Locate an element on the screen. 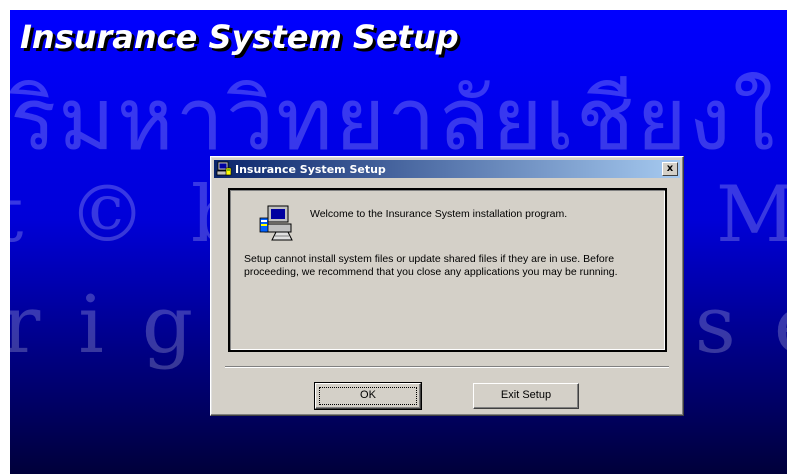  exit-setup-button-label: Exit Setup is located at coordinates (526, 395).